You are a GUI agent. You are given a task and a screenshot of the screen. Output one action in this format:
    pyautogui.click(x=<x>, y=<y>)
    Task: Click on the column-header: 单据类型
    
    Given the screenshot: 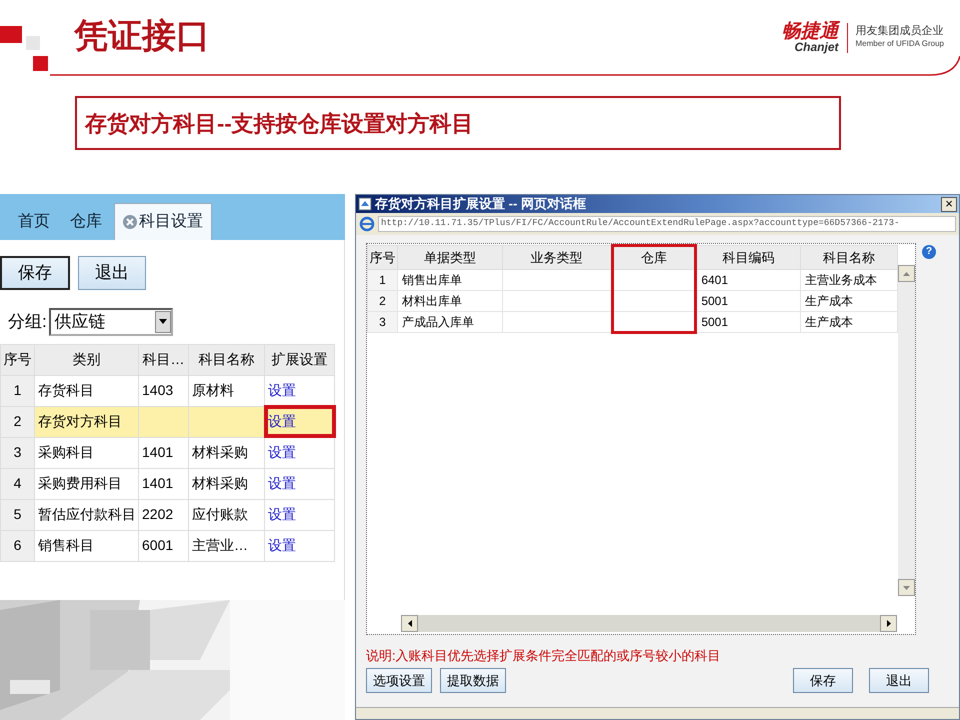 What is the action you would take?
    pyautogui.click(x=449, y=257)
    